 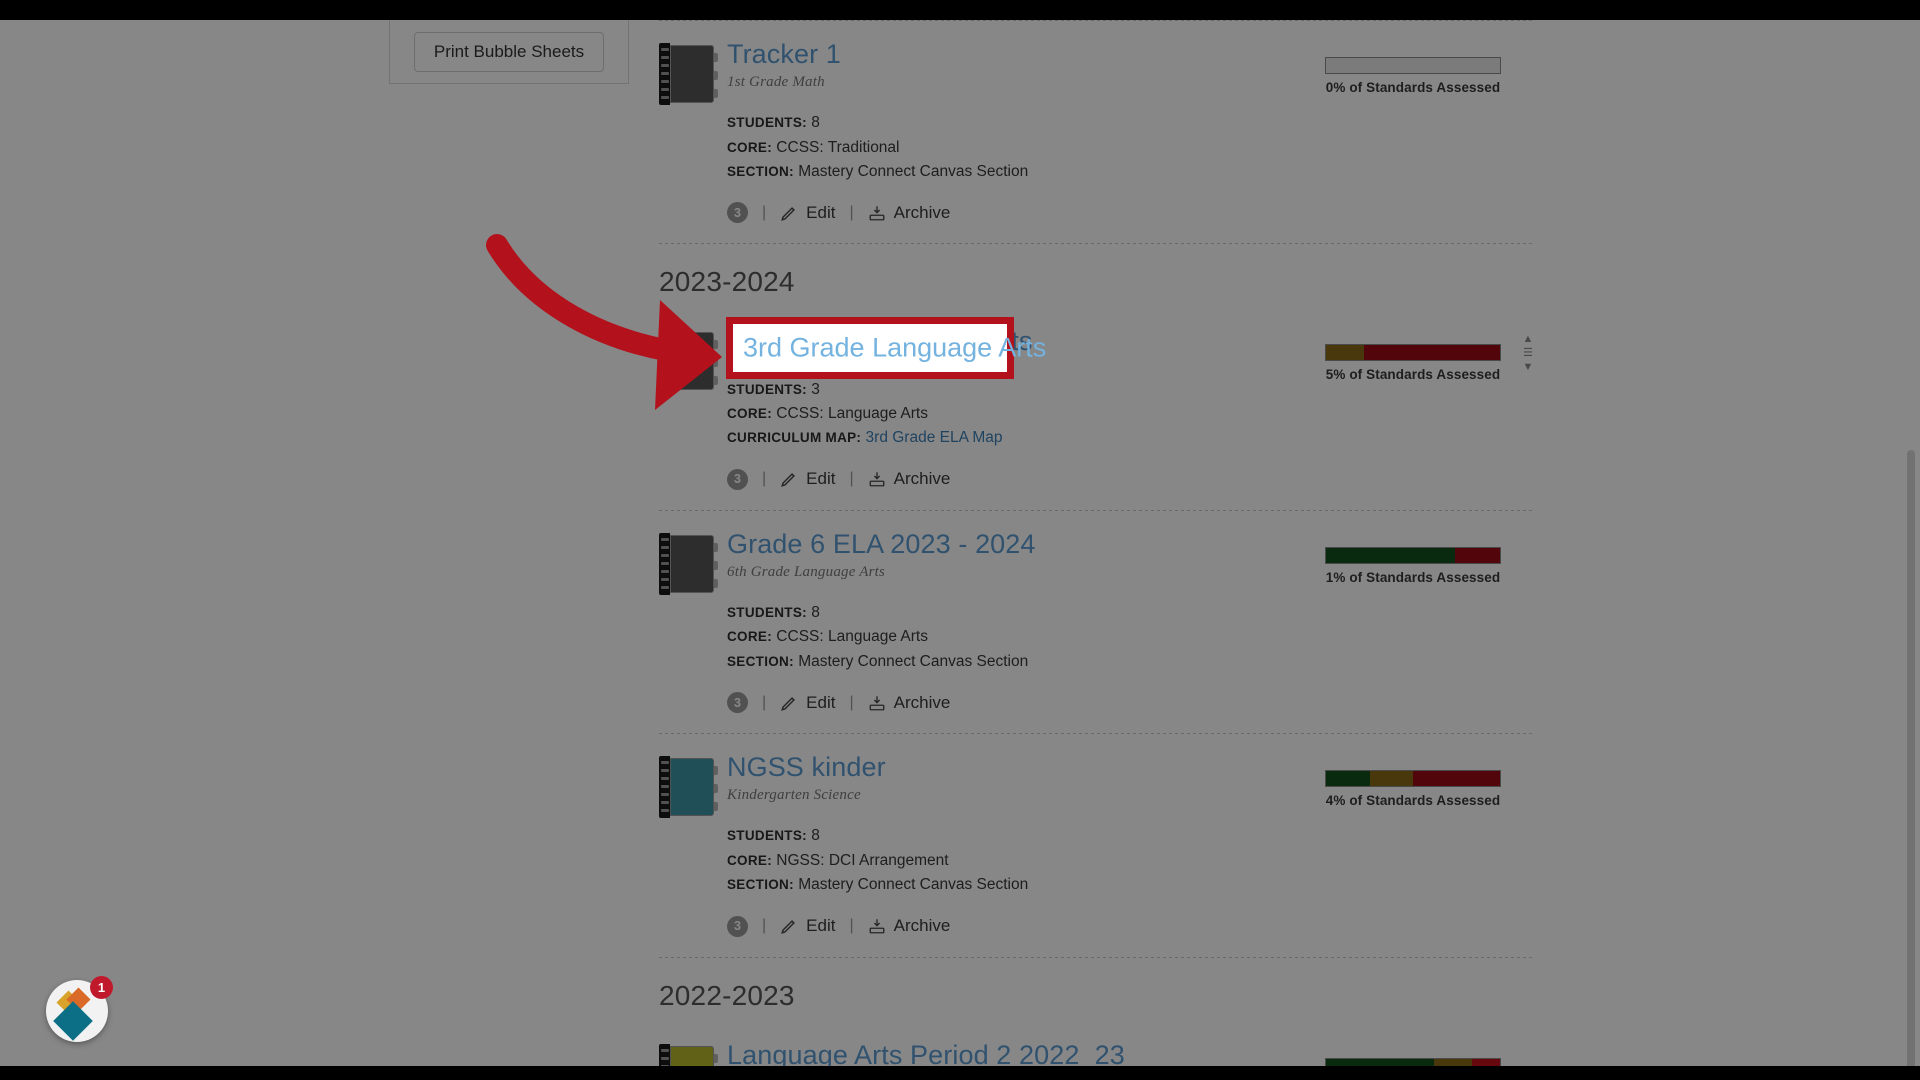 I want to click on core-row: CORE: NGSS: DCI Arrangement, so click(x=838, y=860).